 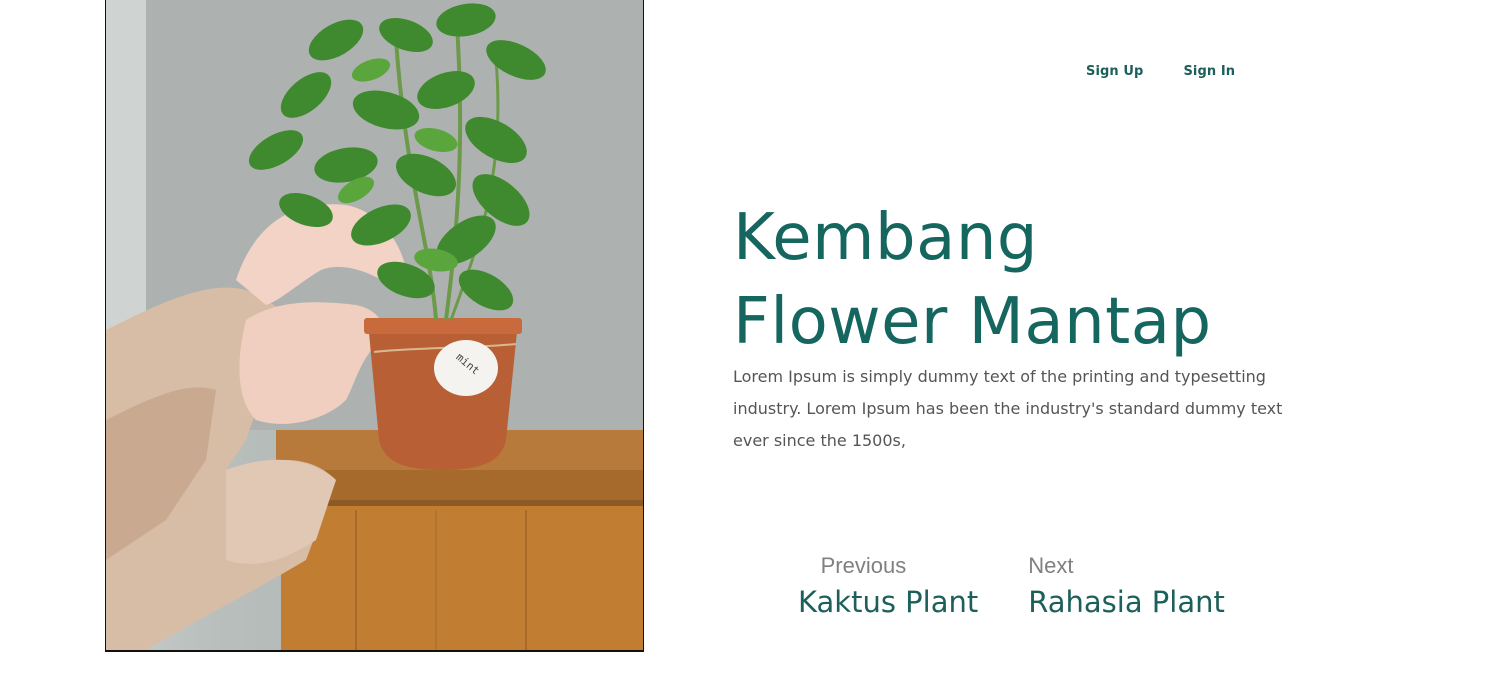 What do you see at coordinates (1114, 71) in the screenshot?
I see `sign-up-link: Sign Up` at bounding box center [1114, 71].